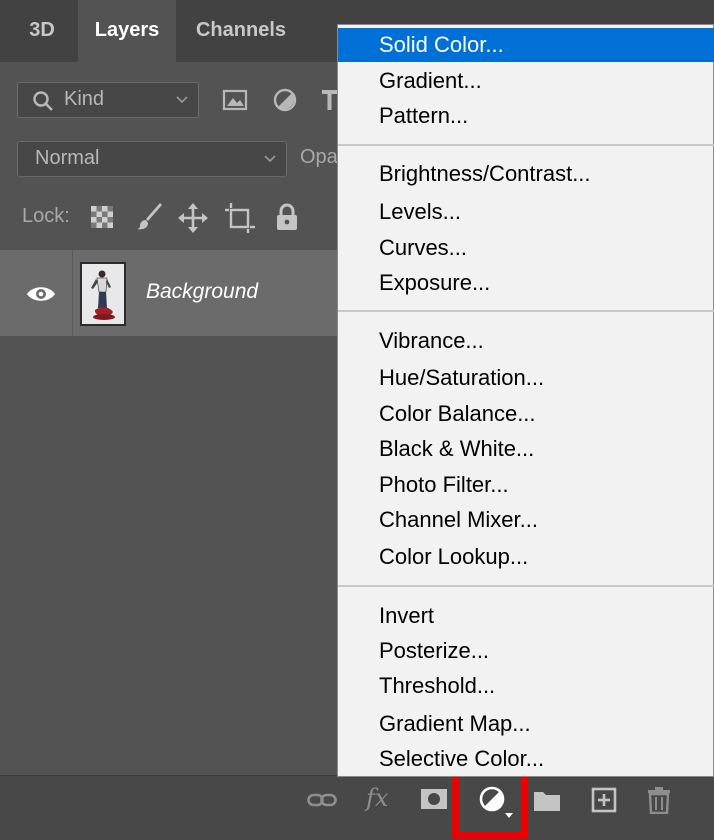 This screenshot has width=714, height=840. I want to click on layer-thumbnail, so click(103, 294).